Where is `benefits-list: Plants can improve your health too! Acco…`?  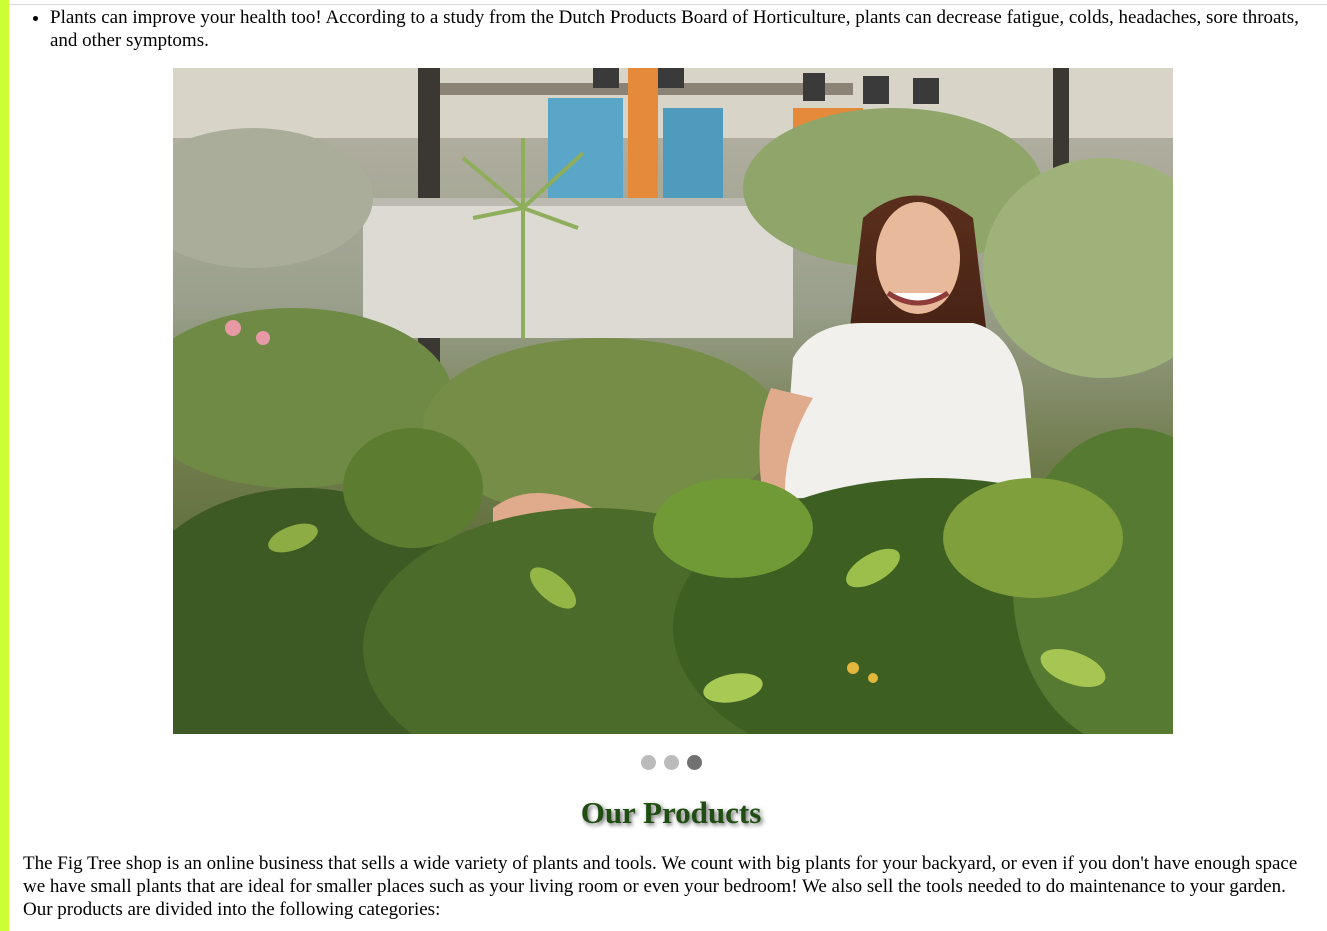 benefits-list: Plants can improve your health too! Acco… is located at coordinates (671, 29).